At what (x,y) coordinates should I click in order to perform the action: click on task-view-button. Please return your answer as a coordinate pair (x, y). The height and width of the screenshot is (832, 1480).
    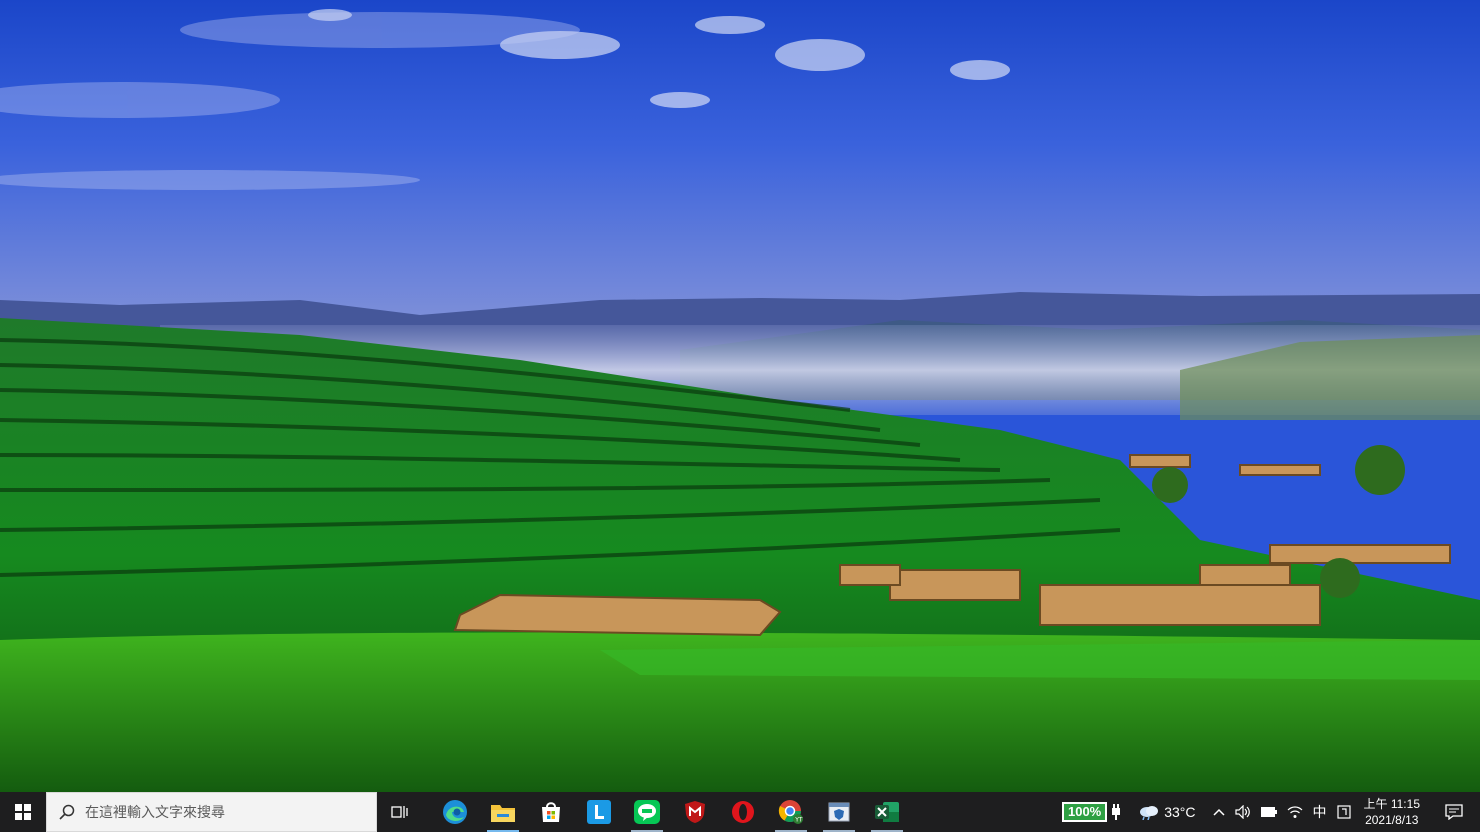
    Looking at the image, I should click on (400, 812).